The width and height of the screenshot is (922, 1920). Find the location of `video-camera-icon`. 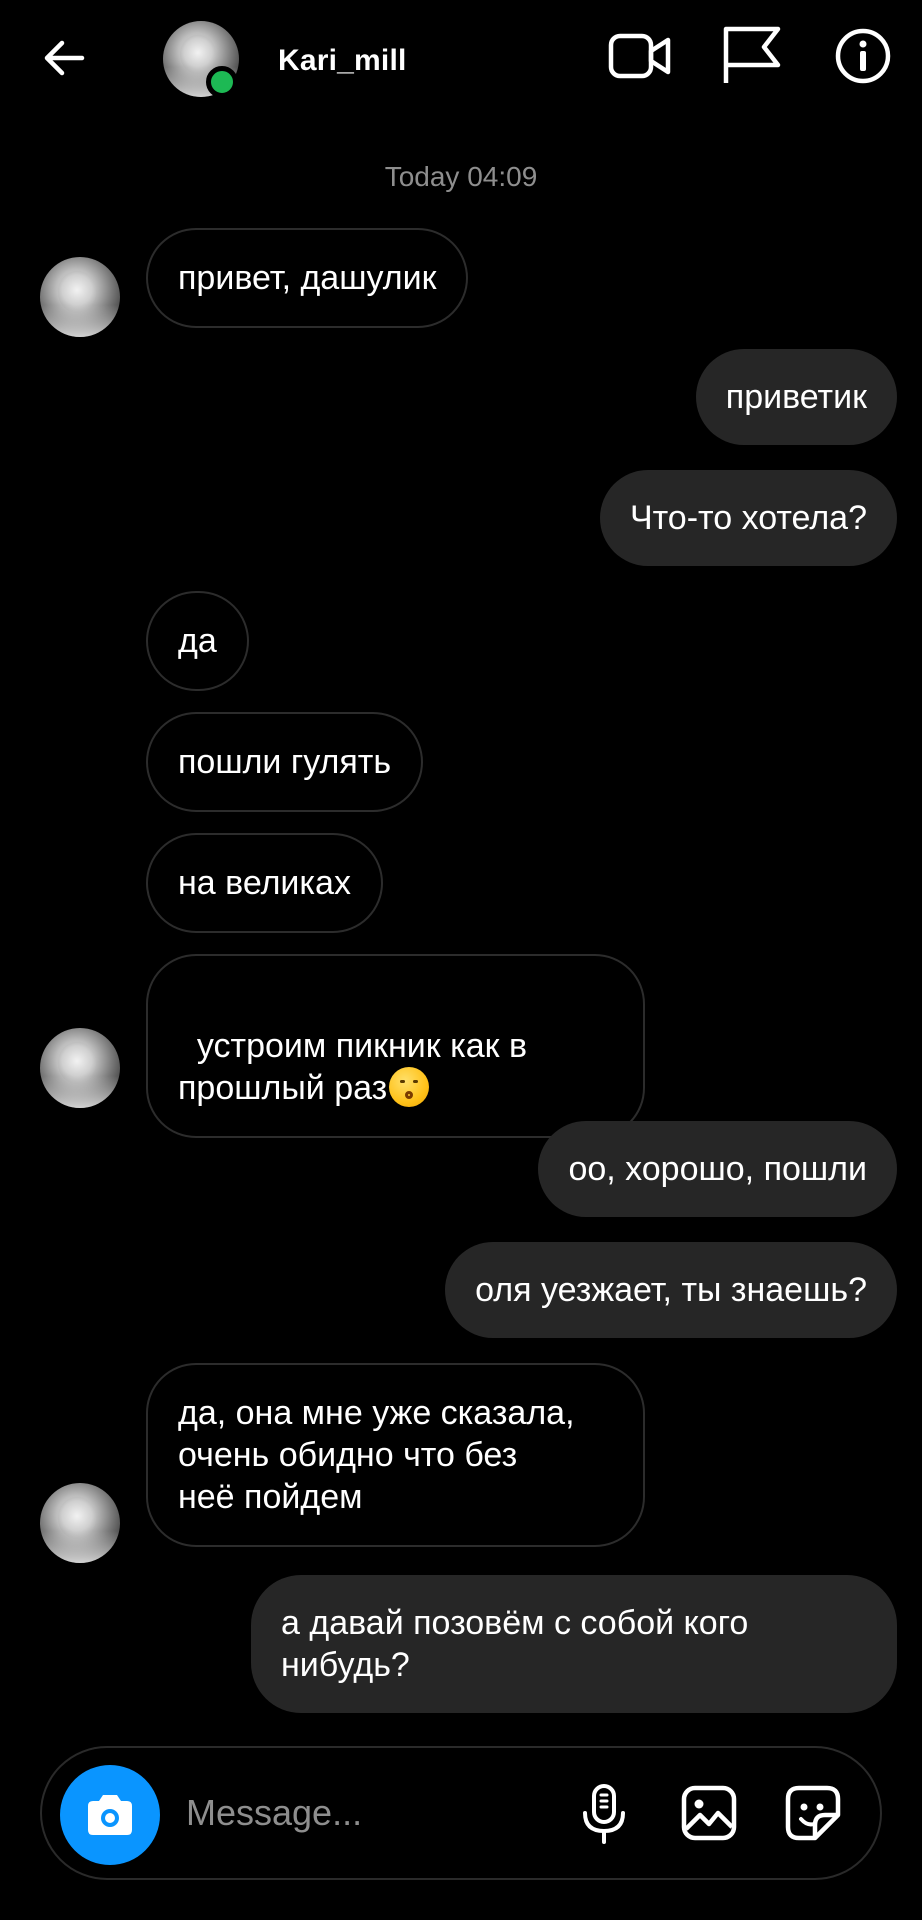

video-camera-icon is located at coordinates (639, 56).